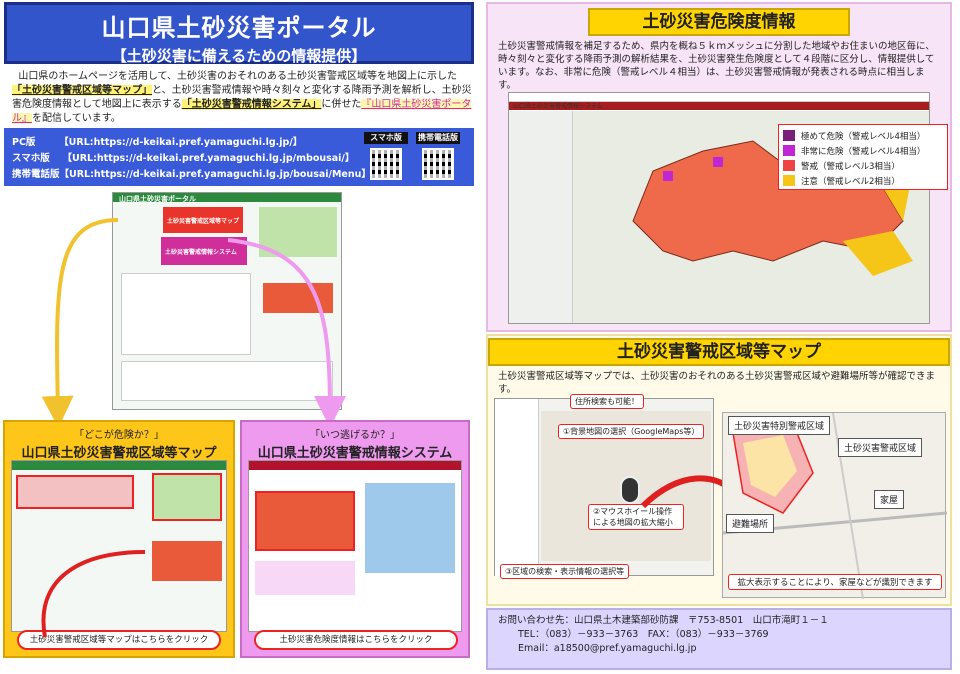  What do you see at coordinates (631, 431) in the screenshot?
I see `callout-basemap: ①背景地図の選択（GoogleMaps等）` at bounding box center [631, 431].